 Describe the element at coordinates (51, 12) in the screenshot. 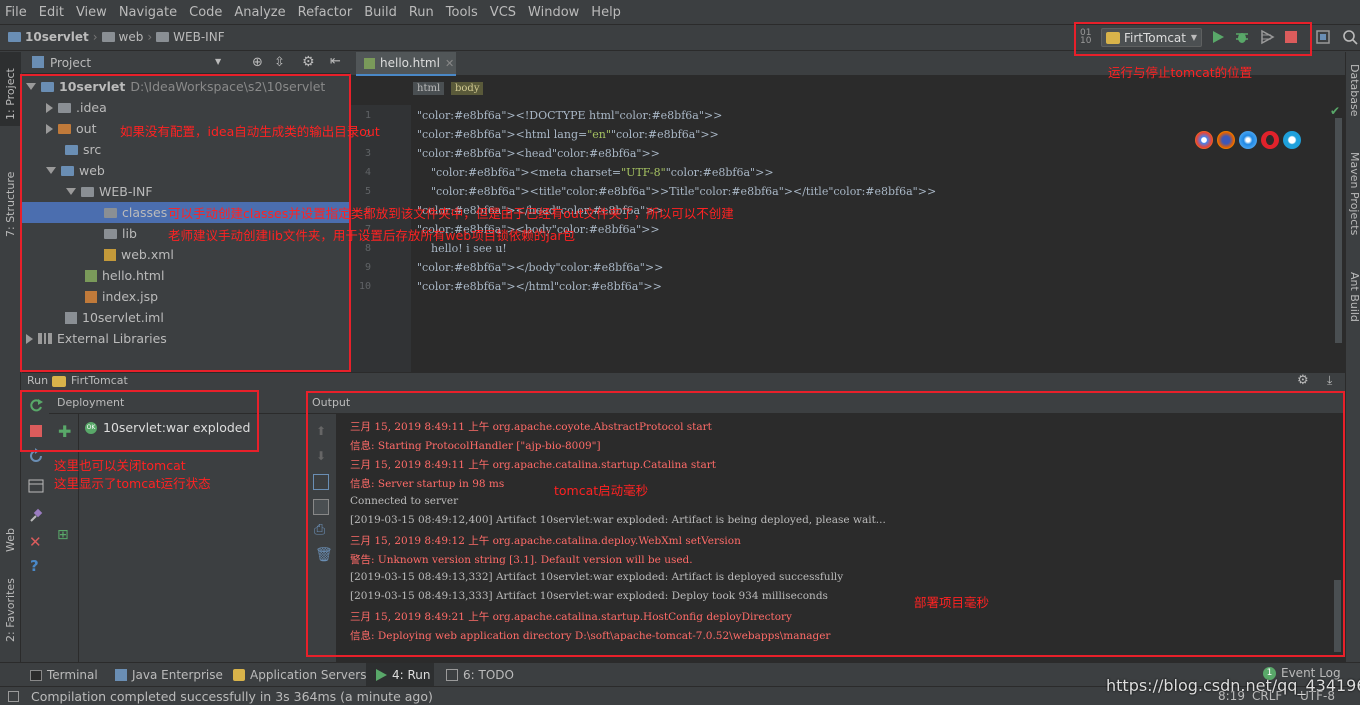

I see `menu-edit: Edit` at that location.